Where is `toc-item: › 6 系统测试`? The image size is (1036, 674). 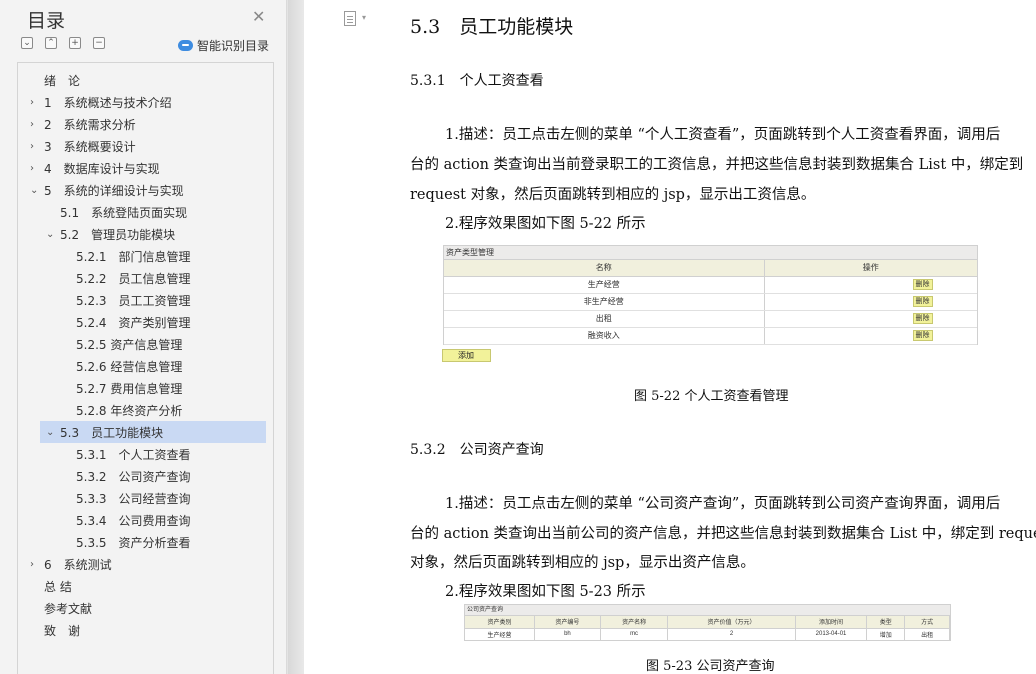 toc-item: › 6 系统测试 is located at coordinates (71, 564).